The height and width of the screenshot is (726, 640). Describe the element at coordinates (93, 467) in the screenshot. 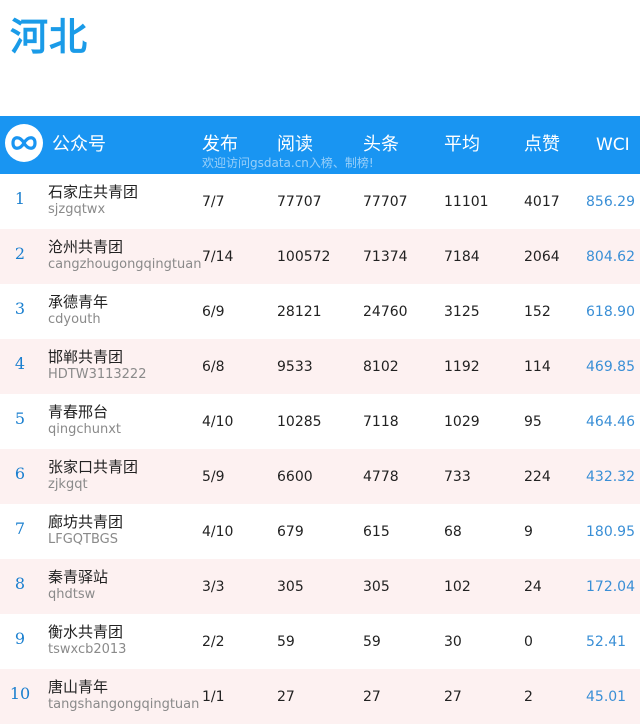

I see `account-name: 张家口共青团` at that location.